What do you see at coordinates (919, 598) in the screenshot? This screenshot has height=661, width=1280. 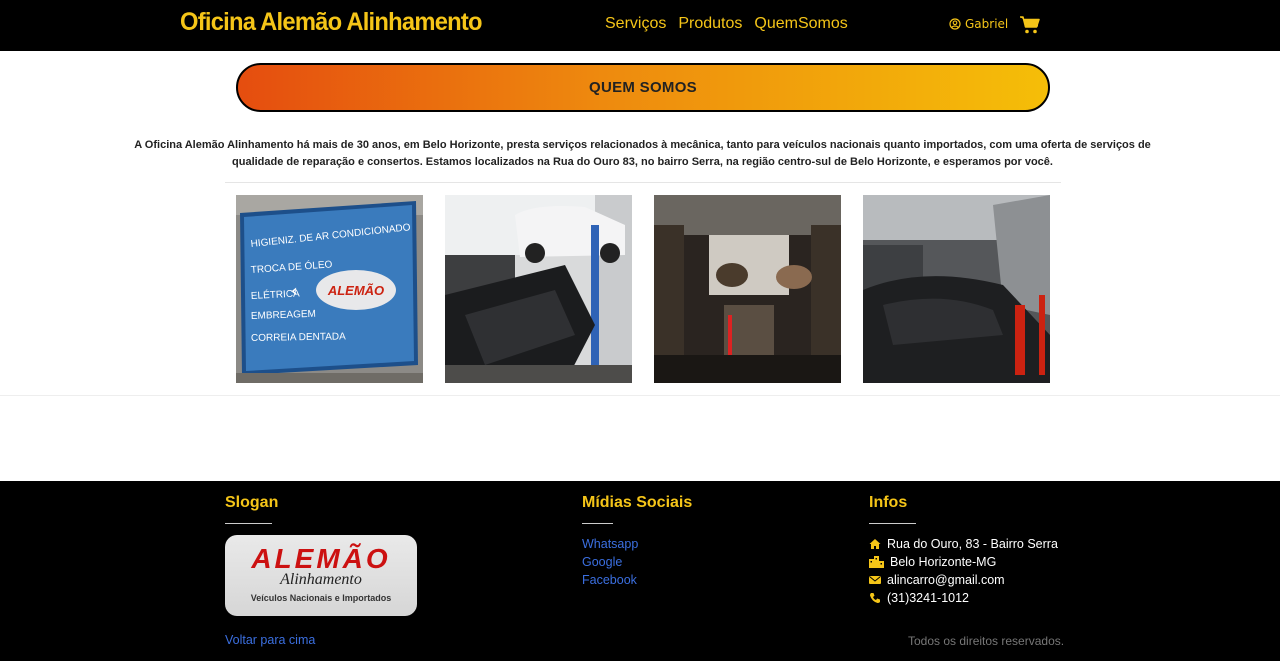 I see `info-phone: (31)3241-1012` at bounding box center [919, 598].